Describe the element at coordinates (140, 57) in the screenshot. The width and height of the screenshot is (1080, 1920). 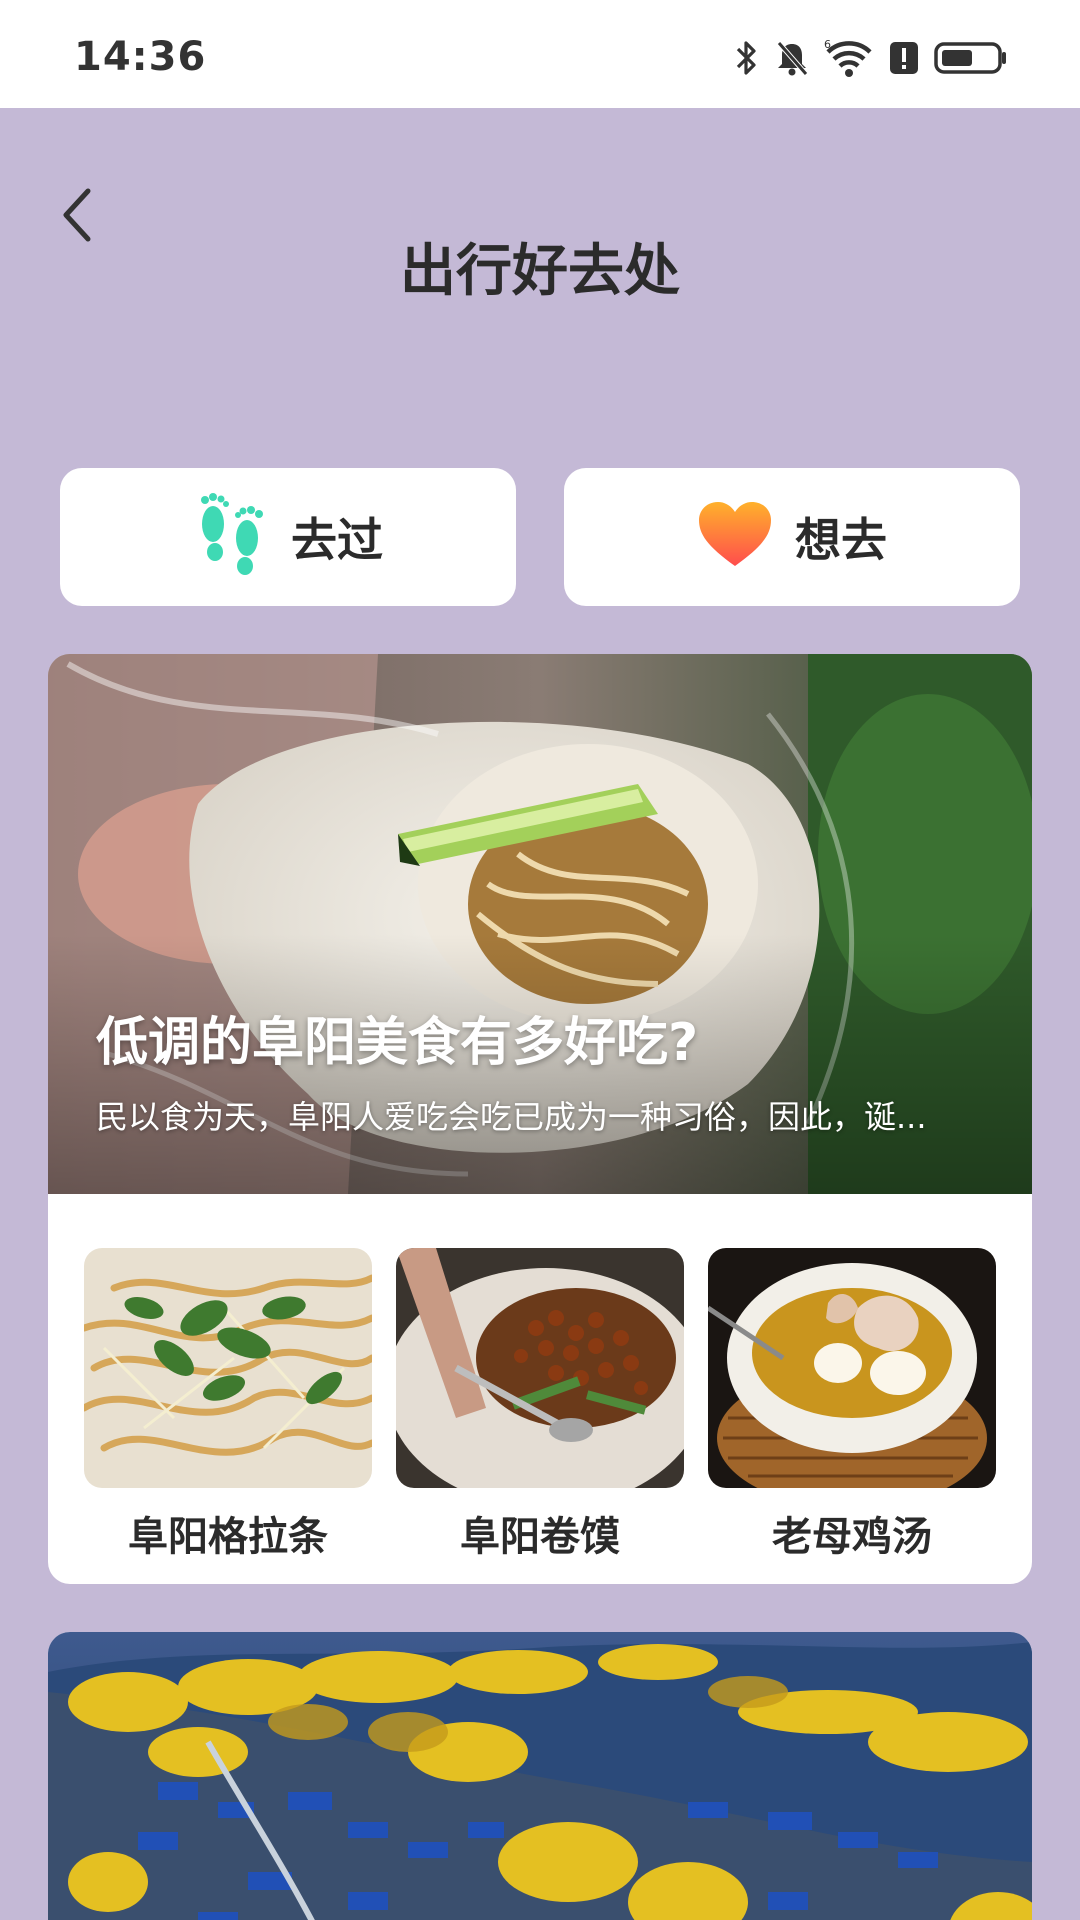
I see `status-time: 14:36` at that location.